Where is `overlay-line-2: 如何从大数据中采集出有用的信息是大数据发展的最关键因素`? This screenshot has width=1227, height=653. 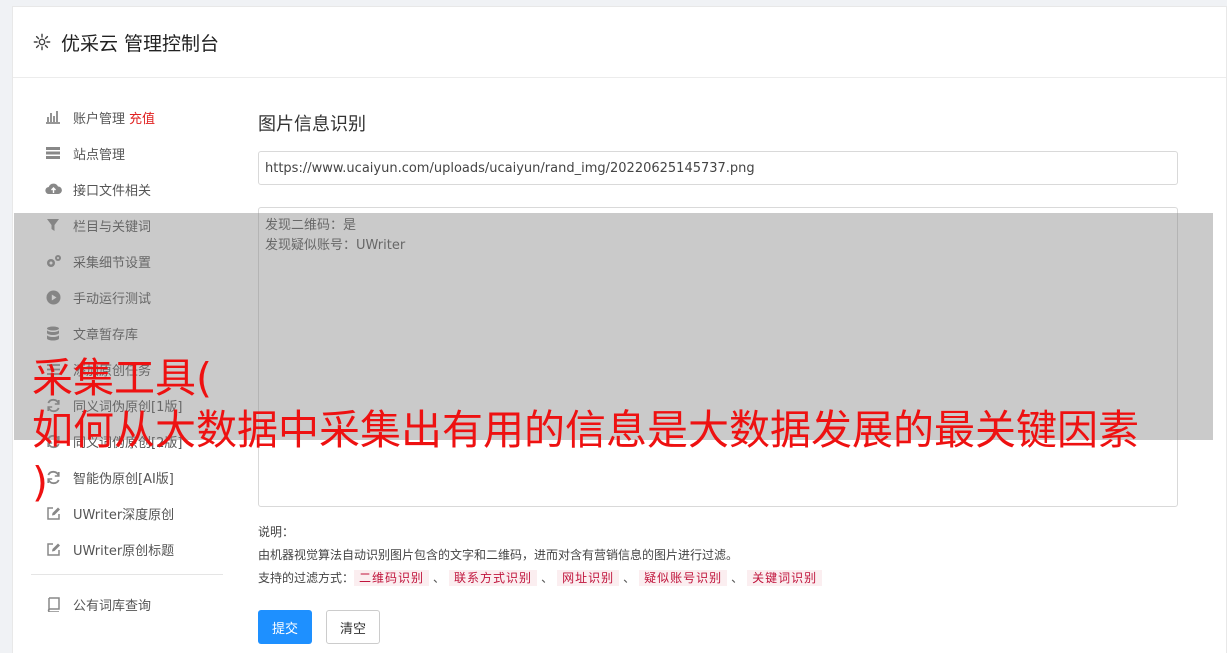 overlay-line-2: 如何从大数据中采集出有用的信息是大数据发展的最关键因素 is located at coordinates (585, 430).